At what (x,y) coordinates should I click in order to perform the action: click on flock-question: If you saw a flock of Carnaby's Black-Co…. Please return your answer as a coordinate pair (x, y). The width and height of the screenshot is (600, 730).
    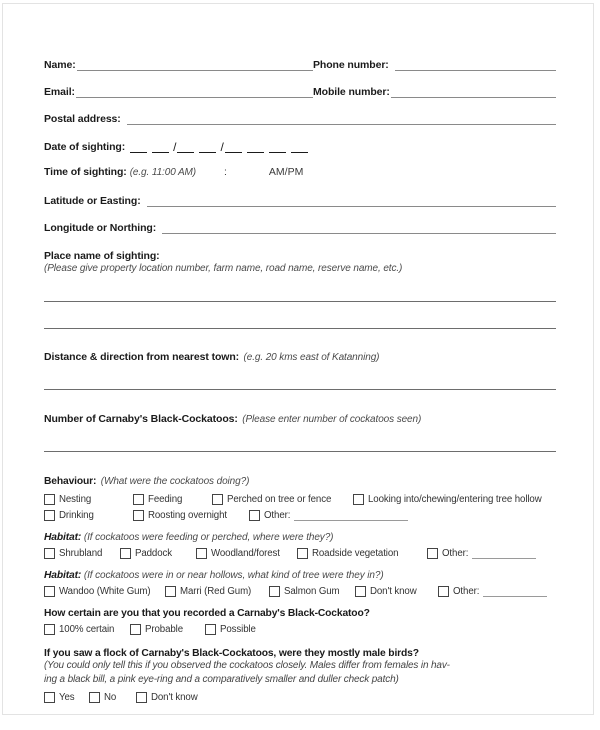
    Looking at the image, I should click on (231, 653).